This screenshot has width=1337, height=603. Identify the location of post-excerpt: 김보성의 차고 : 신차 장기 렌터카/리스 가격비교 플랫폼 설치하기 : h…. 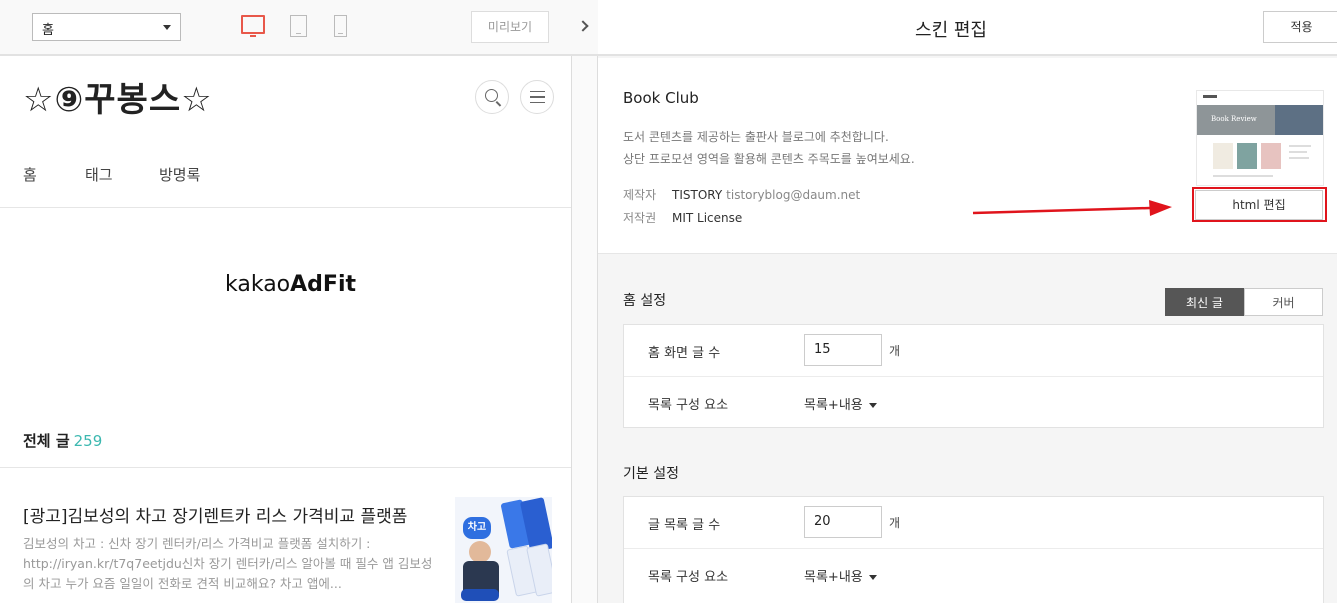
(228, 563).